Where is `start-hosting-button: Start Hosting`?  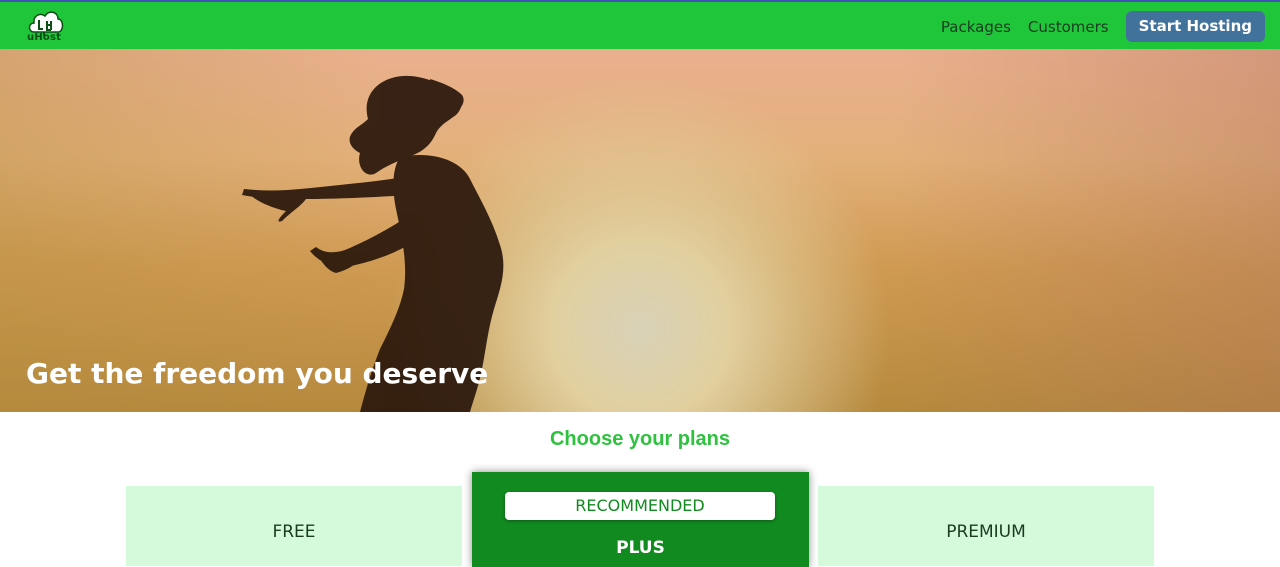
start-hosting-button: Start Hosting is located at coordinates (1195, 26).